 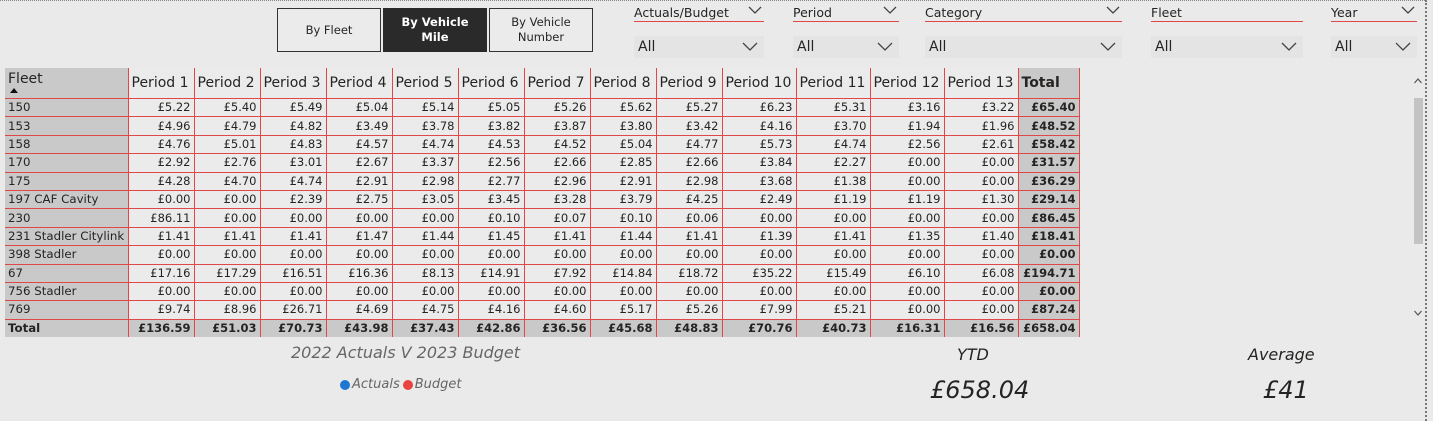 I want to click on slicer-title: Period, so click(x=812, y=12).